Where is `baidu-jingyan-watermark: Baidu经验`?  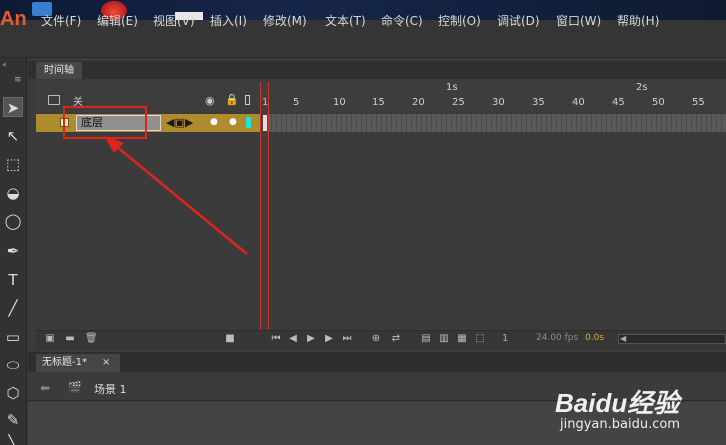
baidu-jingyan-watermark: Baidu经验 is located at coordinates (617, 403).